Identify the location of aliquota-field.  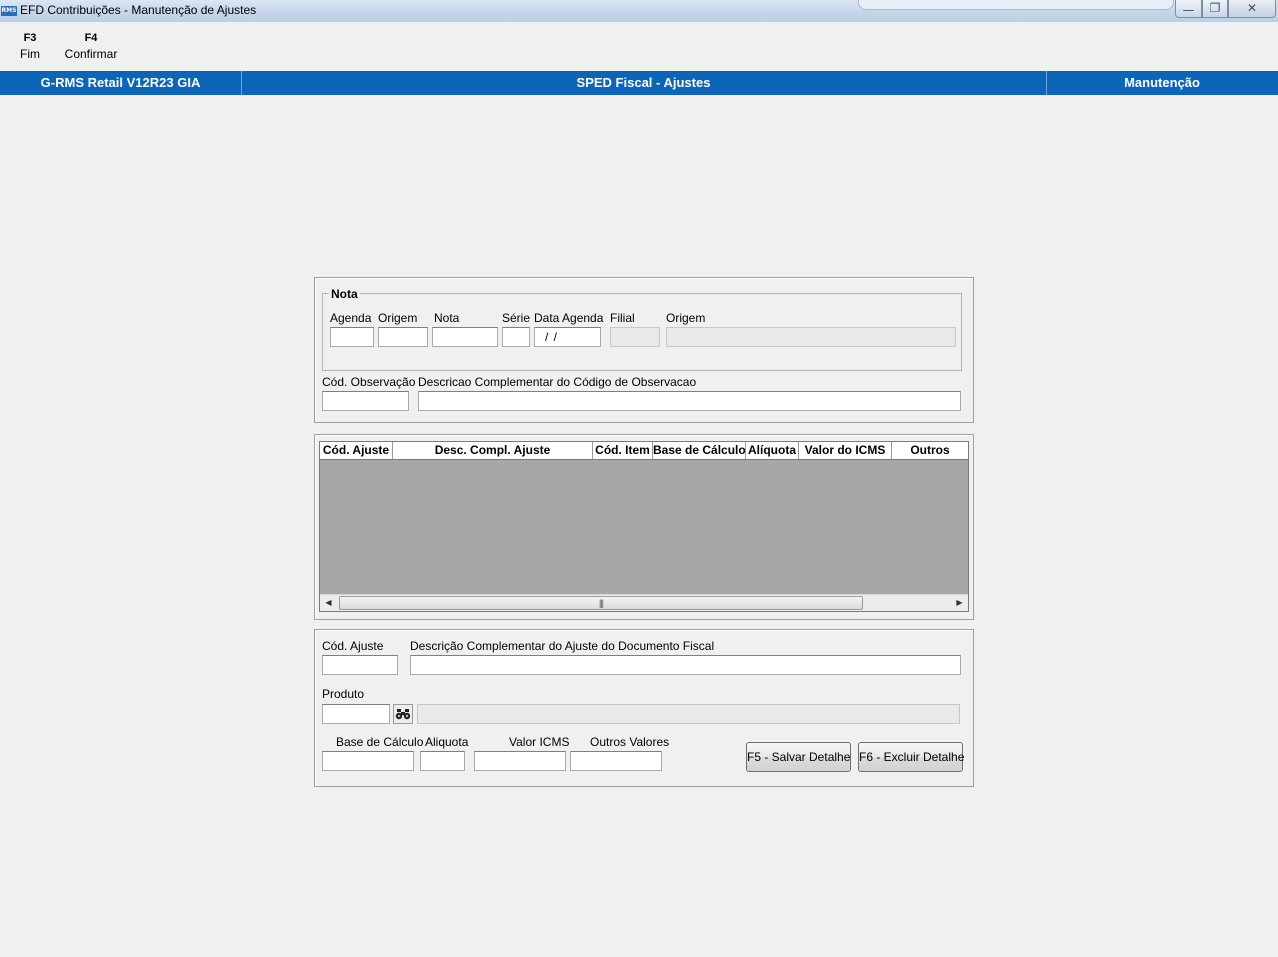
(442, 761).